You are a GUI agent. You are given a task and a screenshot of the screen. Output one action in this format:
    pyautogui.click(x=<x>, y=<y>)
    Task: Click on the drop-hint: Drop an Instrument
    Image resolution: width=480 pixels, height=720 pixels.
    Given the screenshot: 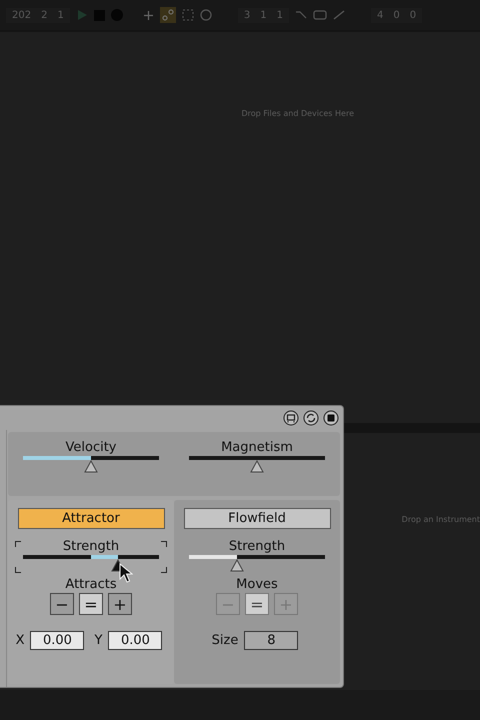 What is the action you would take?
    pyautogui.click(x=441, y=519)
    